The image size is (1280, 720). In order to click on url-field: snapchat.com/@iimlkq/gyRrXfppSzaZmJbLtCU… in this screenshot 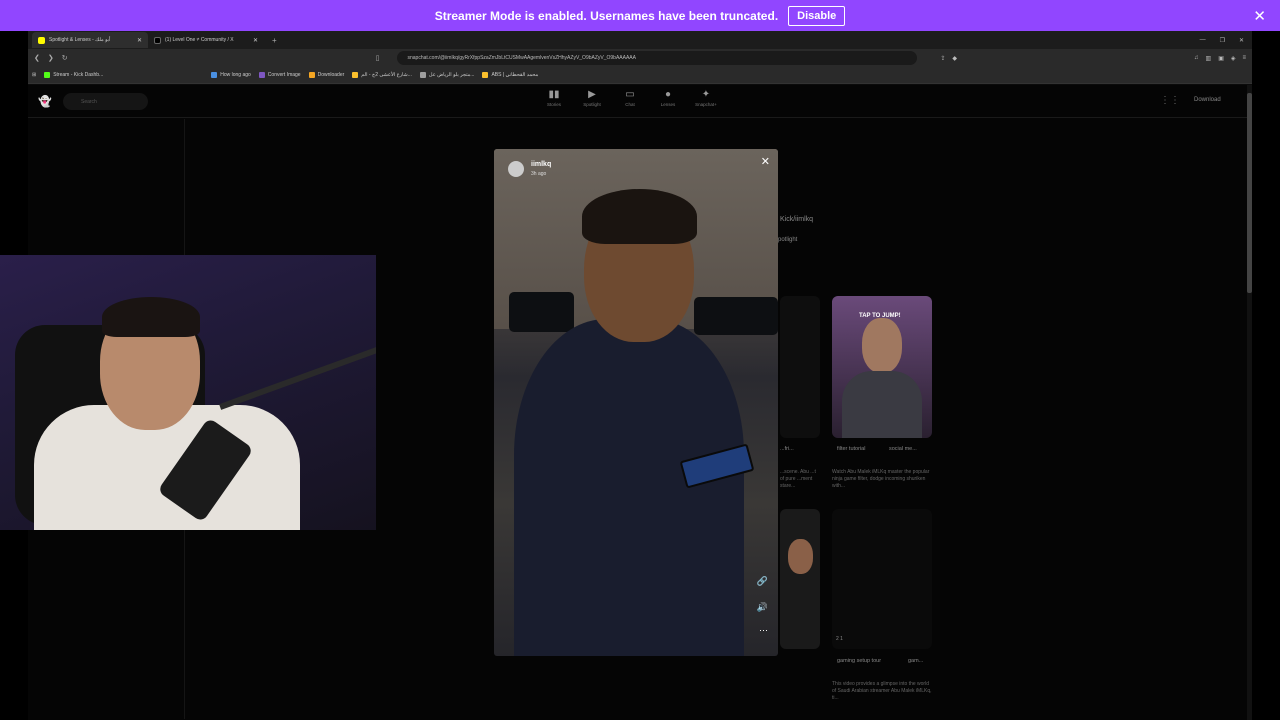, I will do `click(657, 58)`.